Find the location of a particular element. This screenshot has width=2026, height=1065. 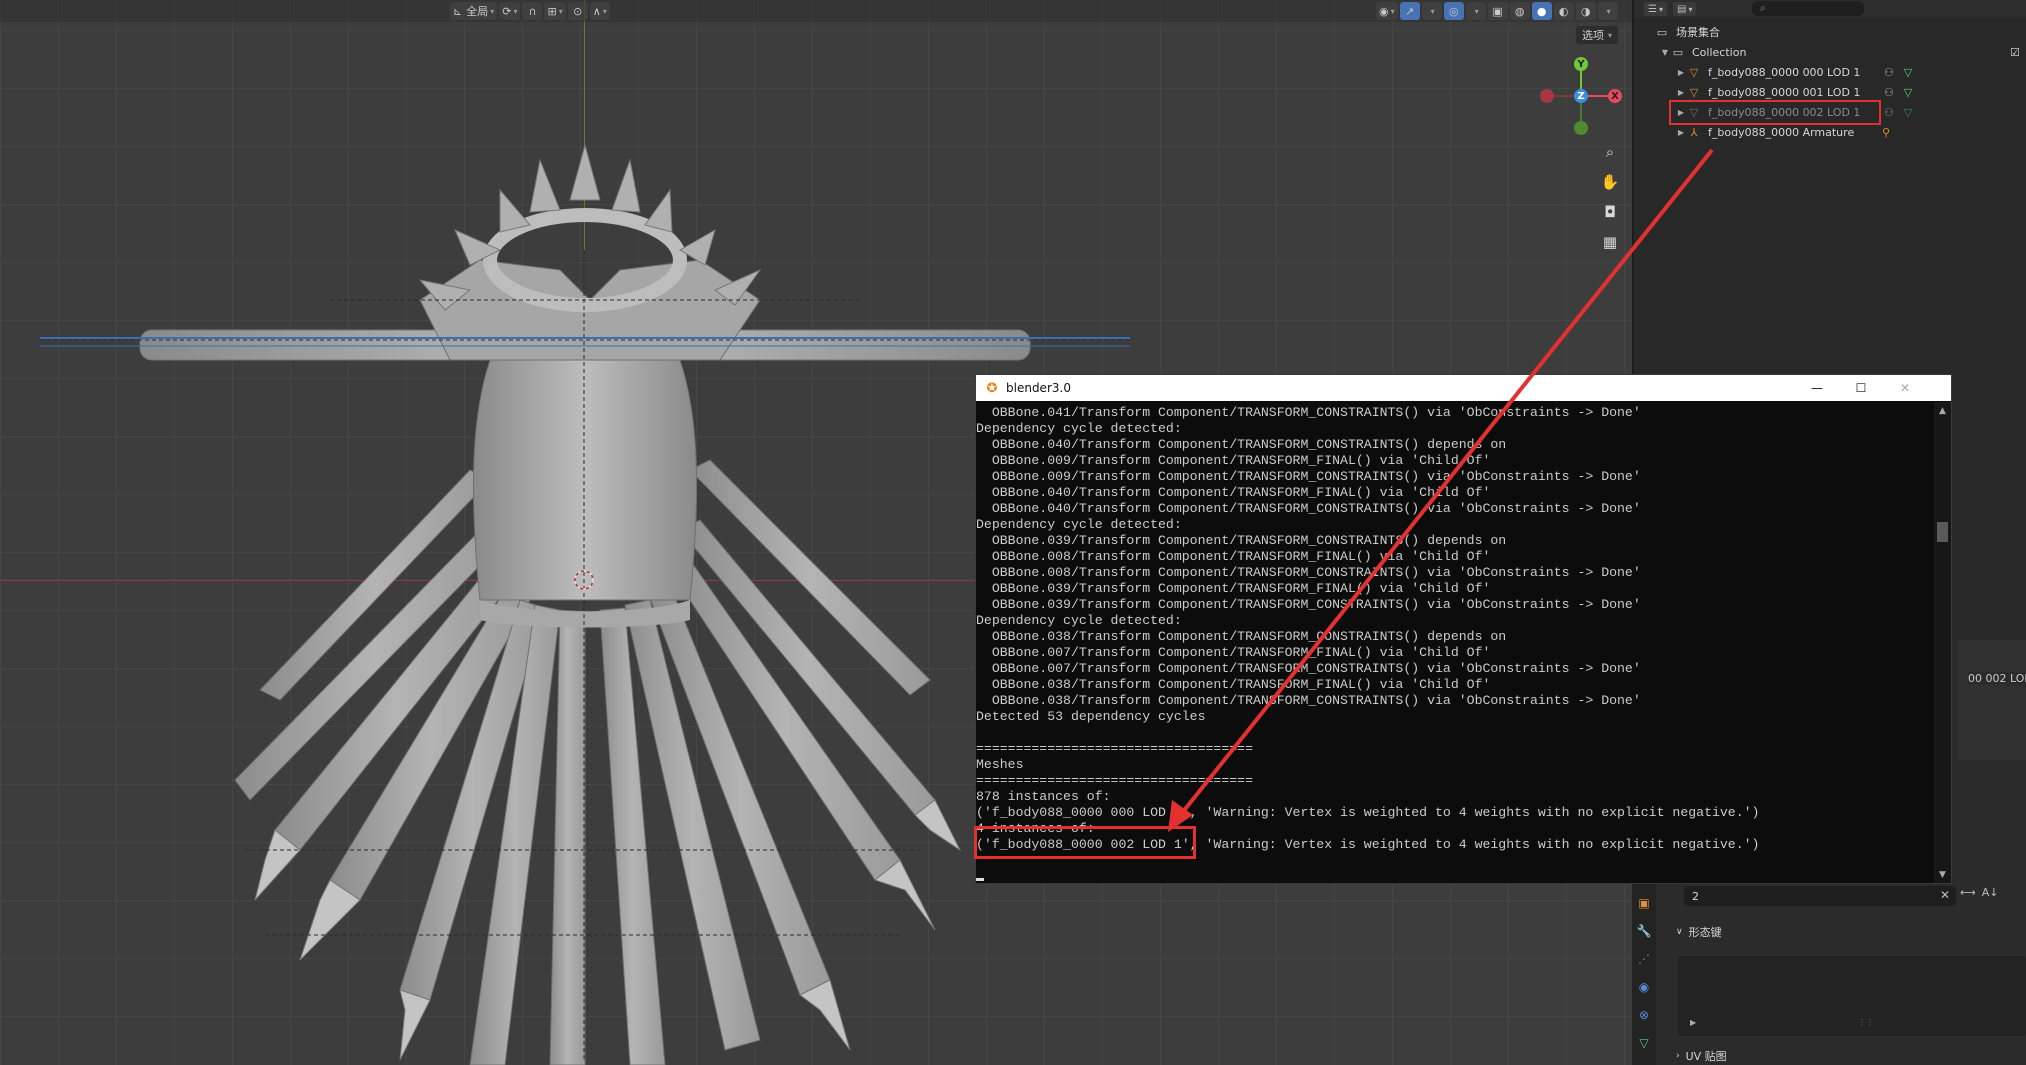

shading-solid: ● is located at coordinates (1541, 11).